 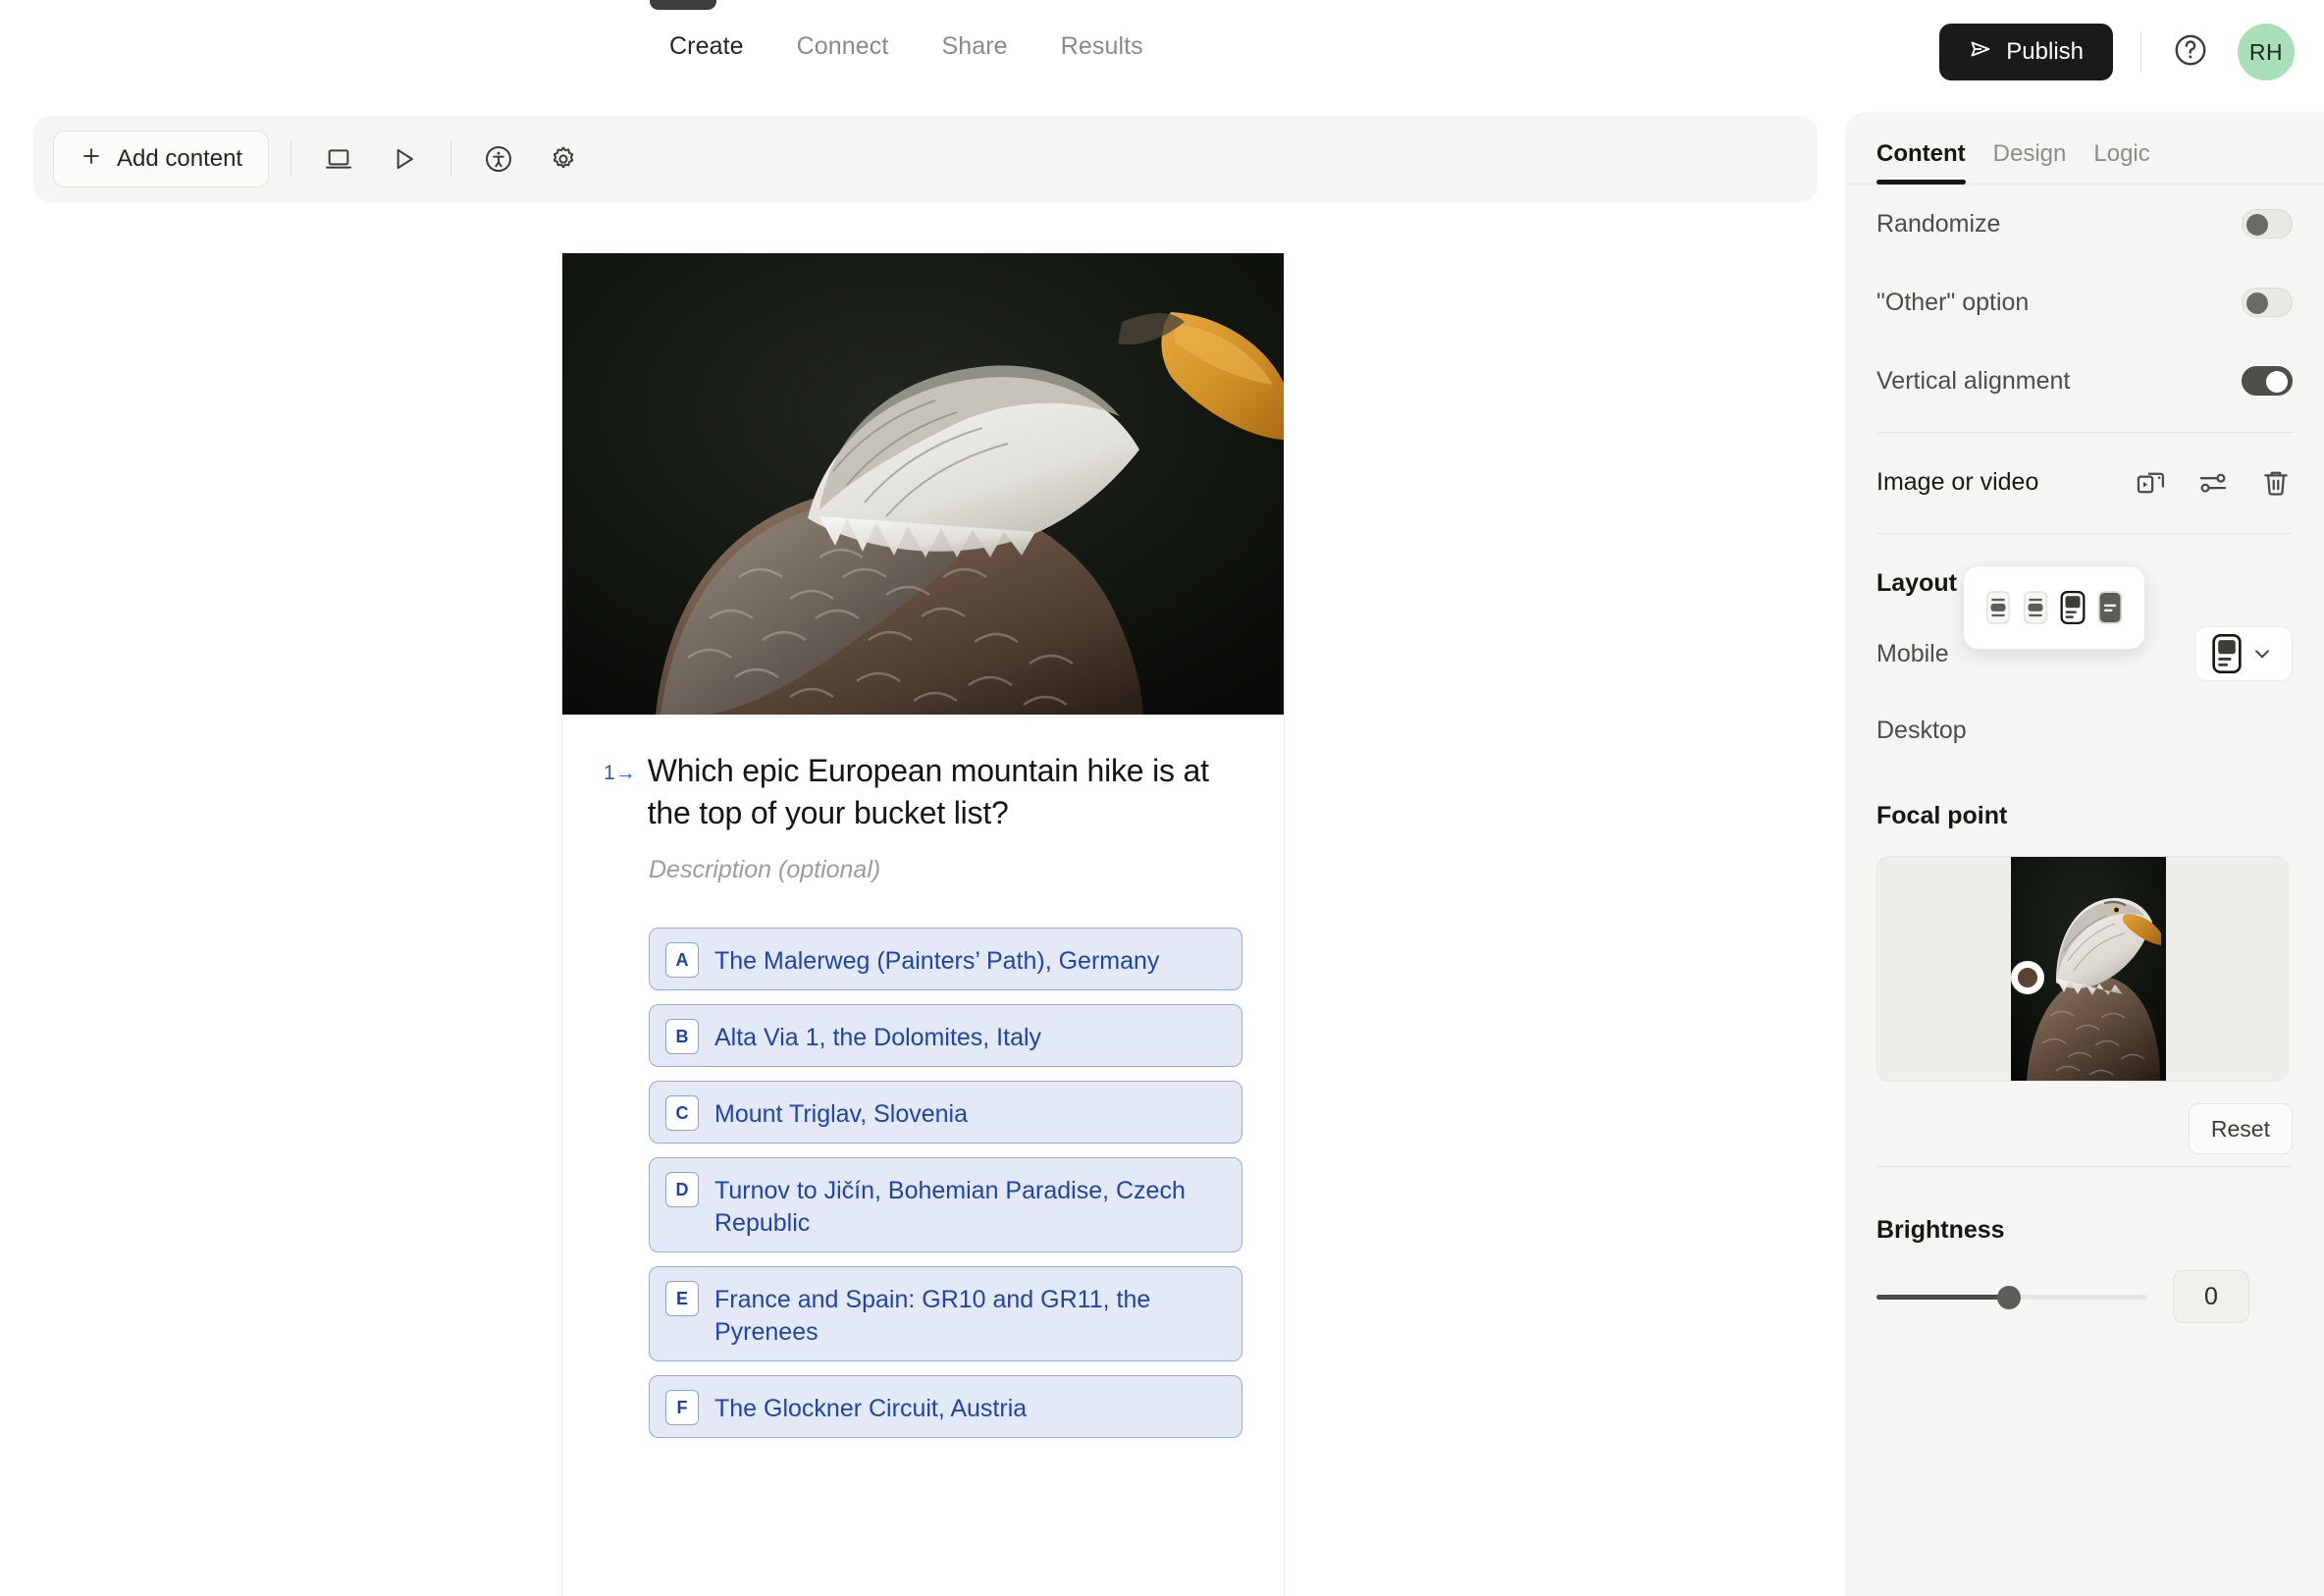 What do you see at coordinates (2027, 977) in the screenshot?
I see `focal-point-handle` at bounding box center [2027, 977].